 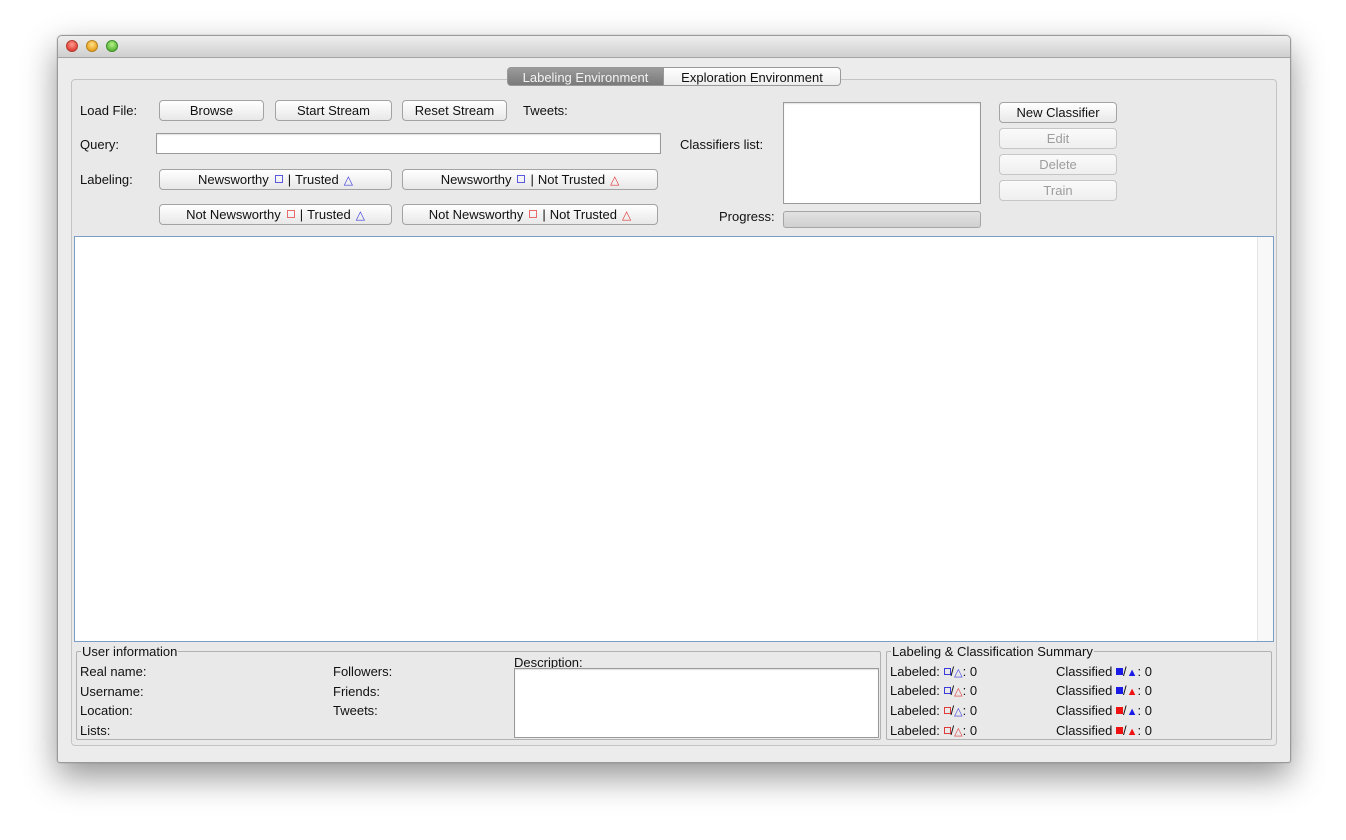 What do you see at coordinates (585, 76) in the screenshot?
I see `tab-labeling-environment: Labeling Environment` at bounding box center [585, 76].